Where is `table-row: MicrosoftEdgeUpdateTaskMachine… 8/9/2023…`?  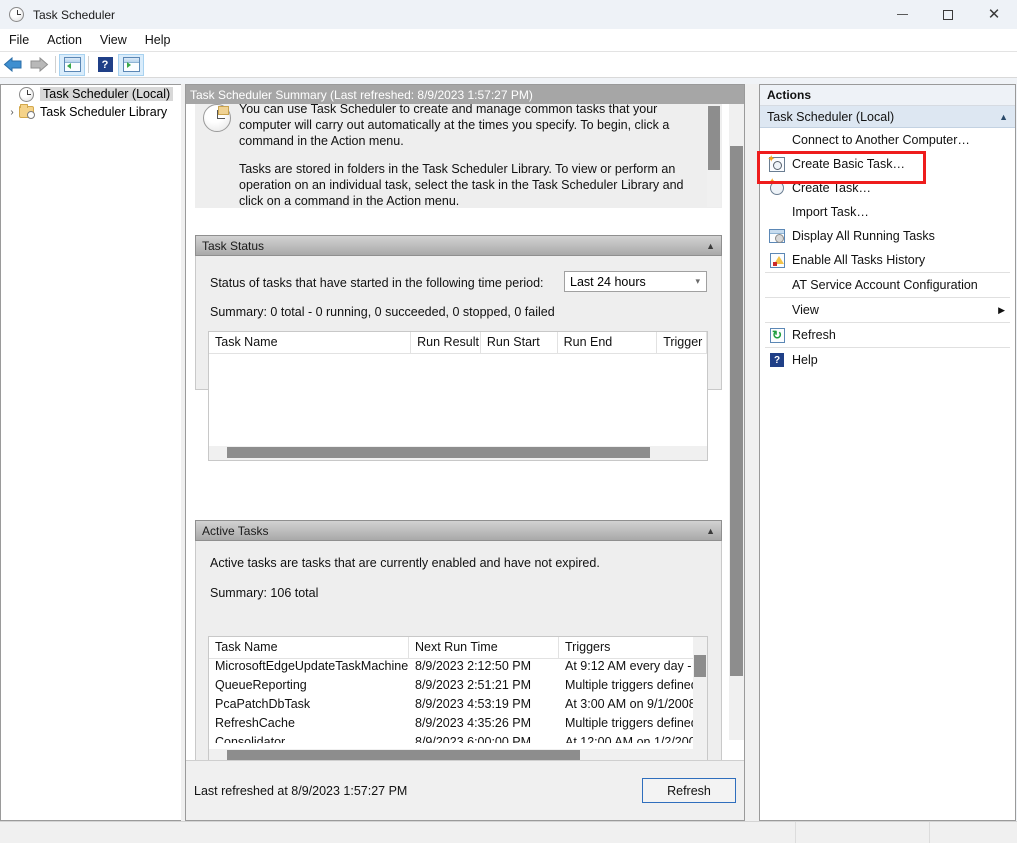
table-row: MicrosoftEdgeUpdateTaskMachine… 8/9/2023… is located at coordinates (458, 668).